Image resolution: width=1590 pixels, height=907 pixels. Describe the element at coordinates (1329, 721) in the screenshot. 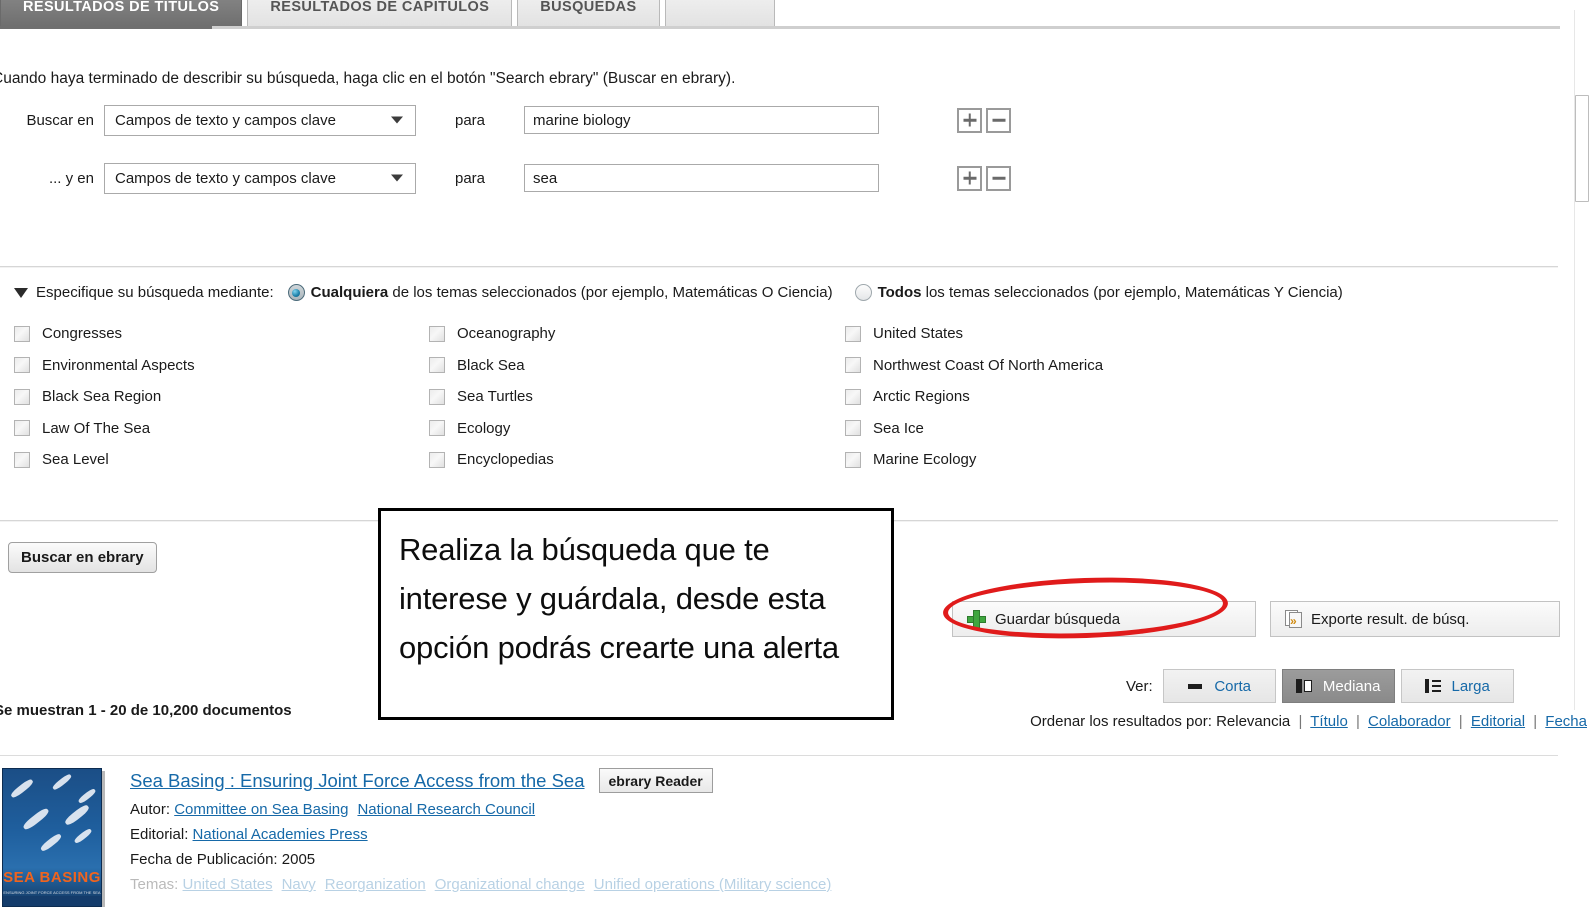

I see `sort-link-titulo: Título` at that location.